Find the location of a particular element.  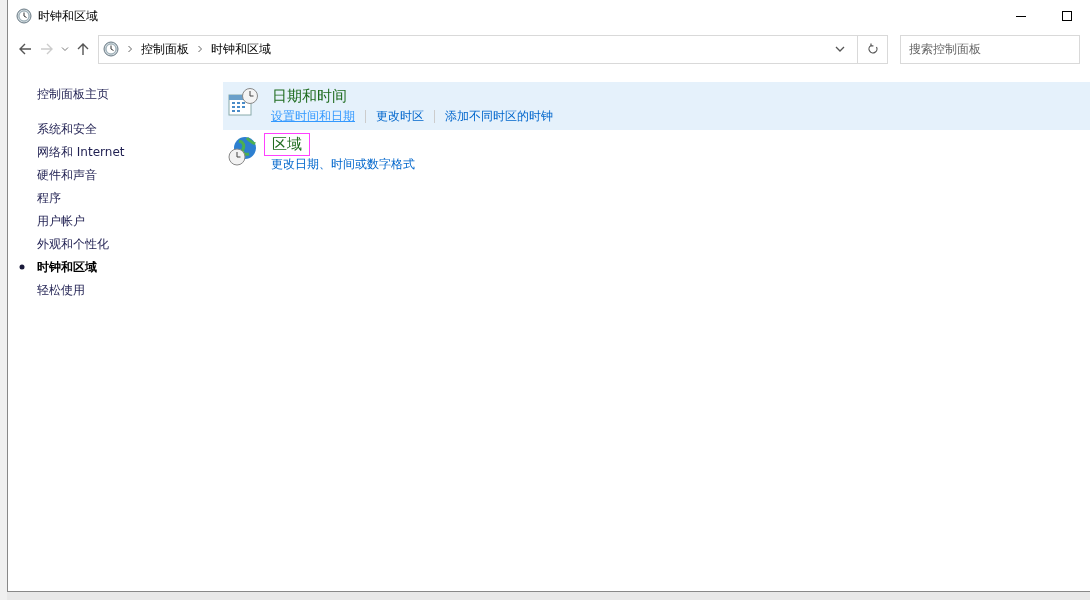

sidebar-item: 硬件和声音 is located at coordinates (67, 175).